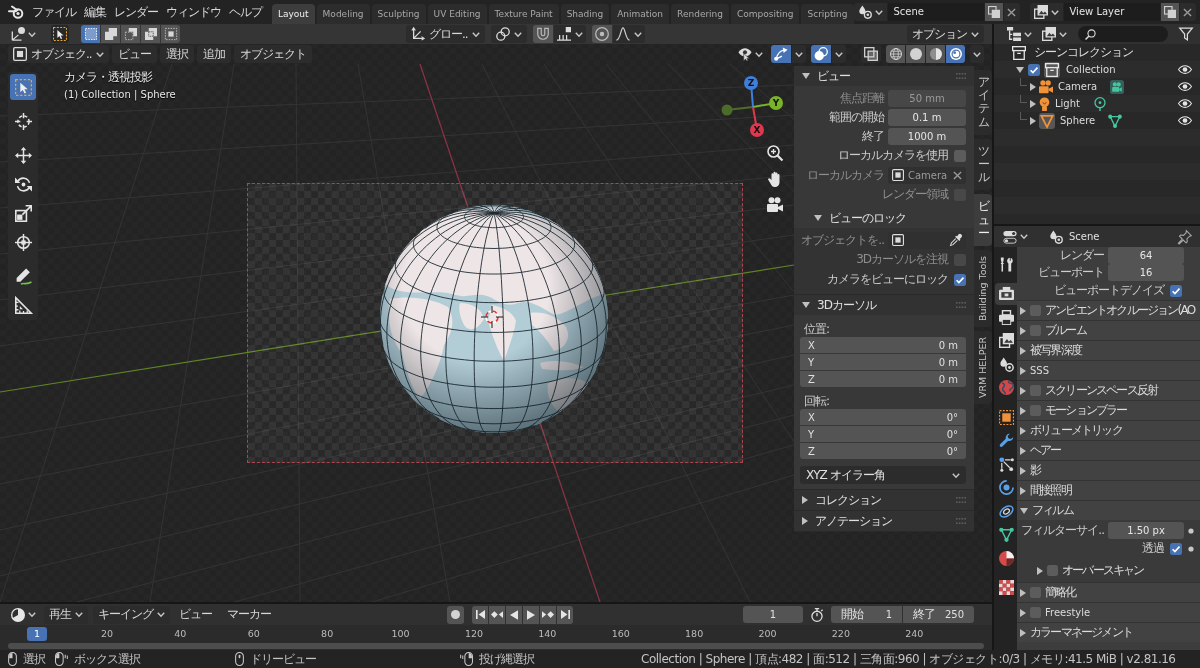 This screenshot has width=1200, height=668. Describe the element at coordinates (983, 288) in the screenshot. I see `sidebar-tab: Building Tools` at that location.